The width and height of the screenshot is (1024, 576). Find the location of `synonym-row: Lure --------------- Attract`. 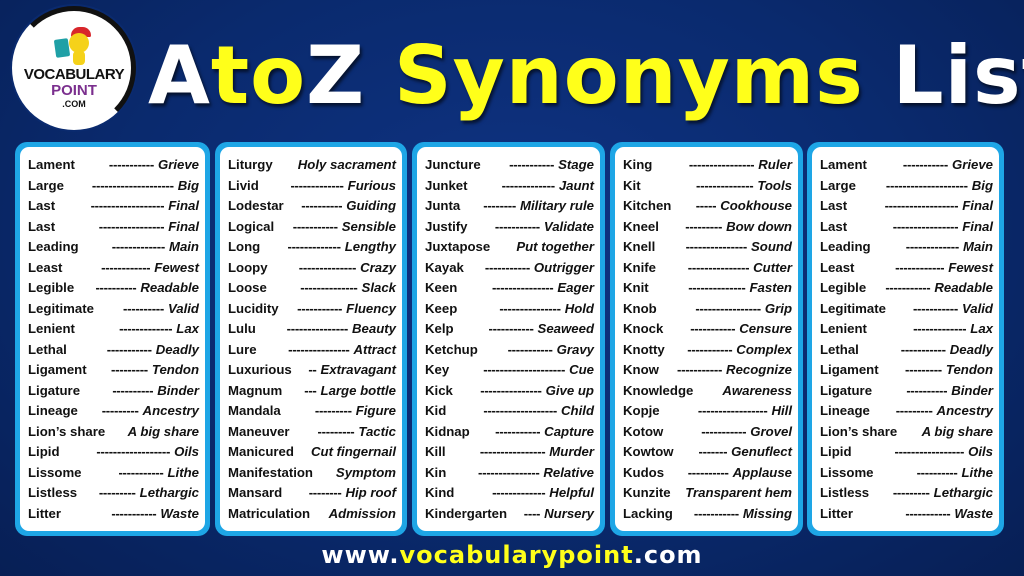

synonym-row: Lure --------------- Attract is located at coordinates (312, 352).